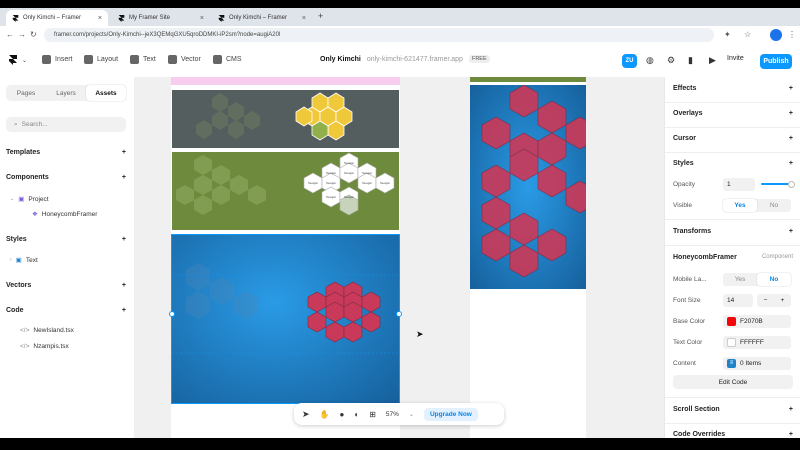  Describe the element at coordinates (735, 58) in the screenshot. I see `invite-button: Invite` at that location.